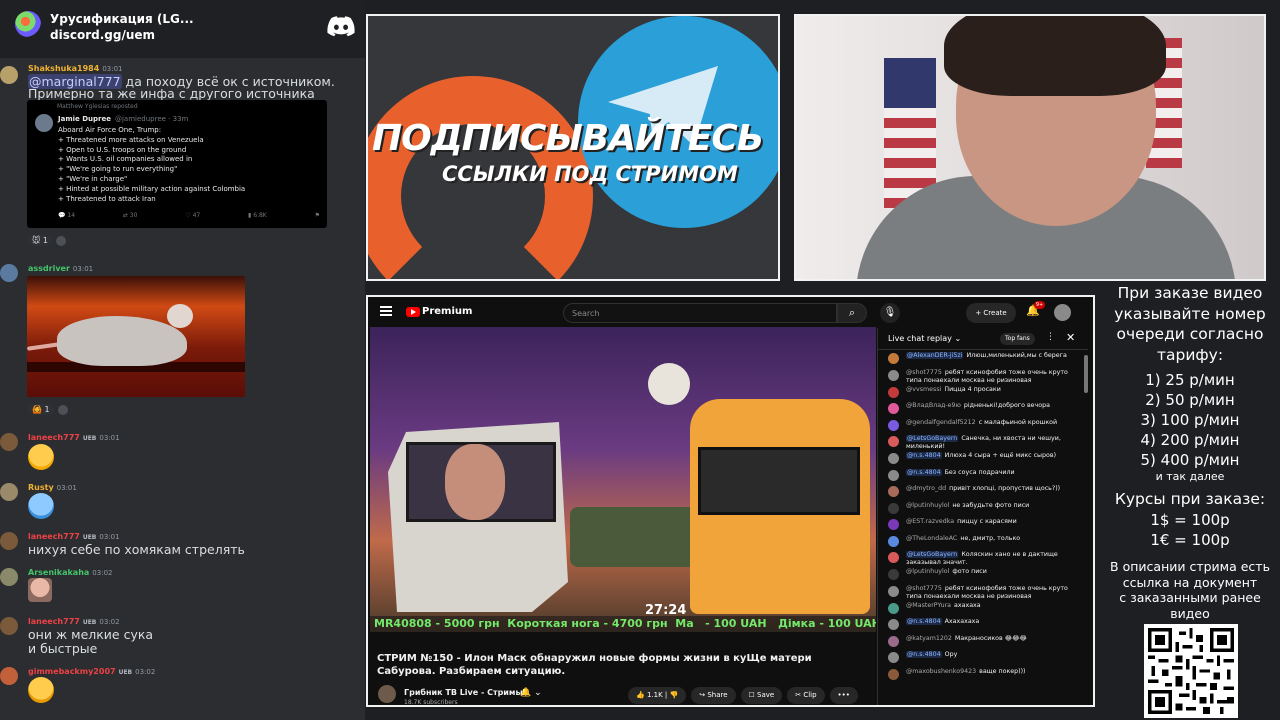 The width and height of the screenshot is (1280, 720). What do you see at coordinates (941, 671) in the screenshot?
I see `chat-username: @maxobushenko9423` at bounding box center [941, 671].